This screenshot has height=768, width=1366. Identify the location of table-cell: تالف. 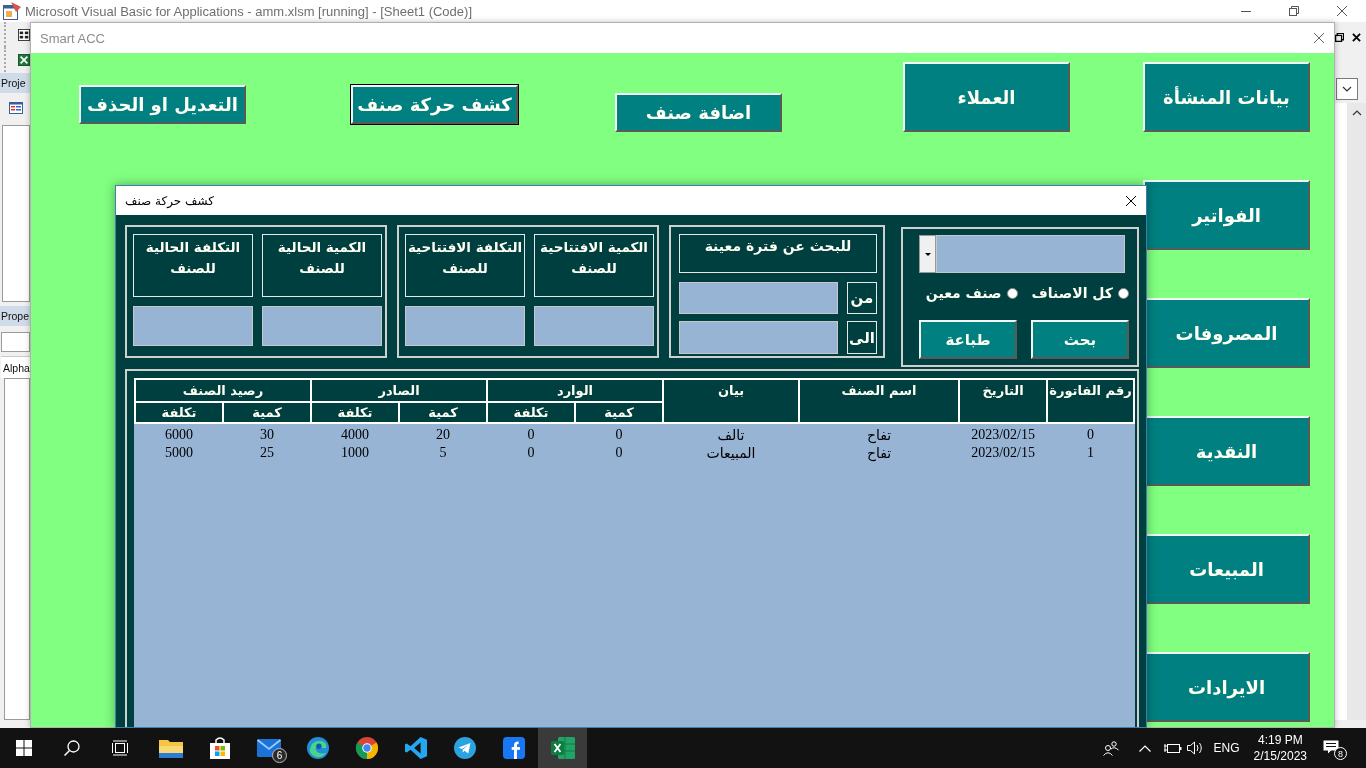
(731, 433).